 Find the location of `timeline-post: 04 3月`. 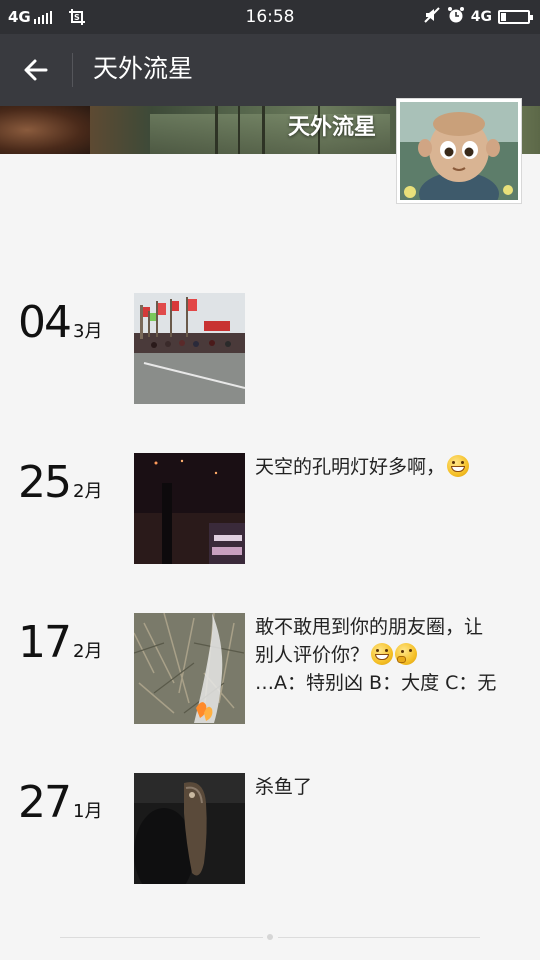

timeline-post: 04 3月 is located at coordinates (270, 349).